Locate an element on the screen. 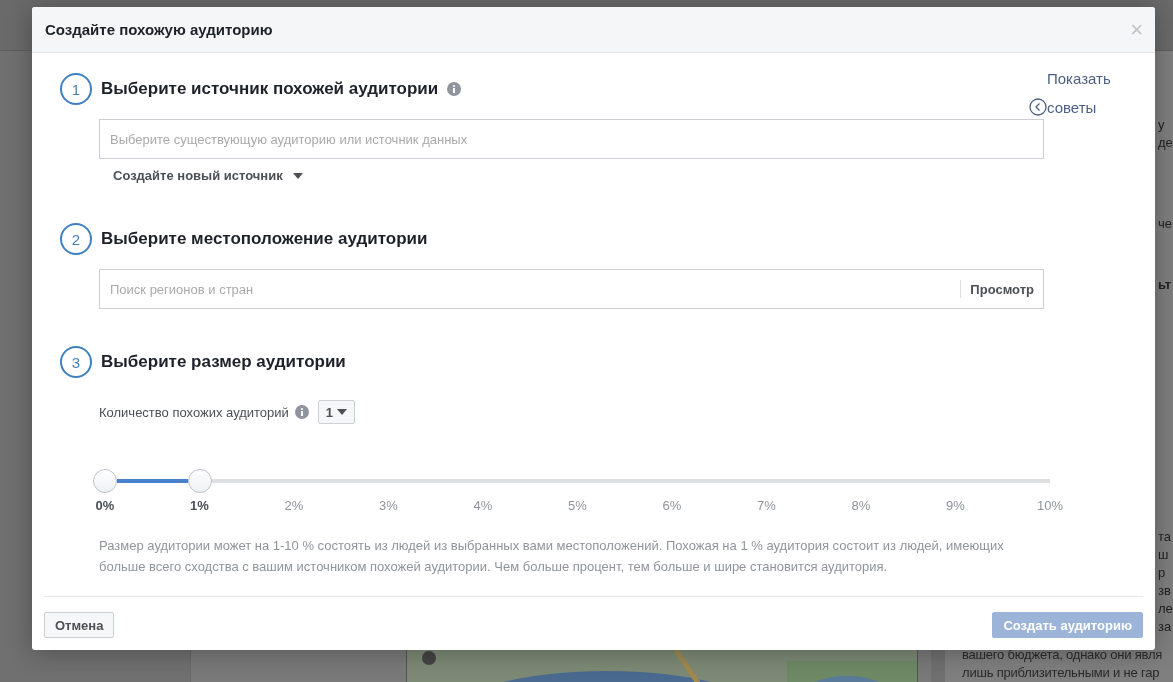 The height and width of the screenshot is (682, 1173). count-dropdown: 1 is located at coordinates (336, 412).